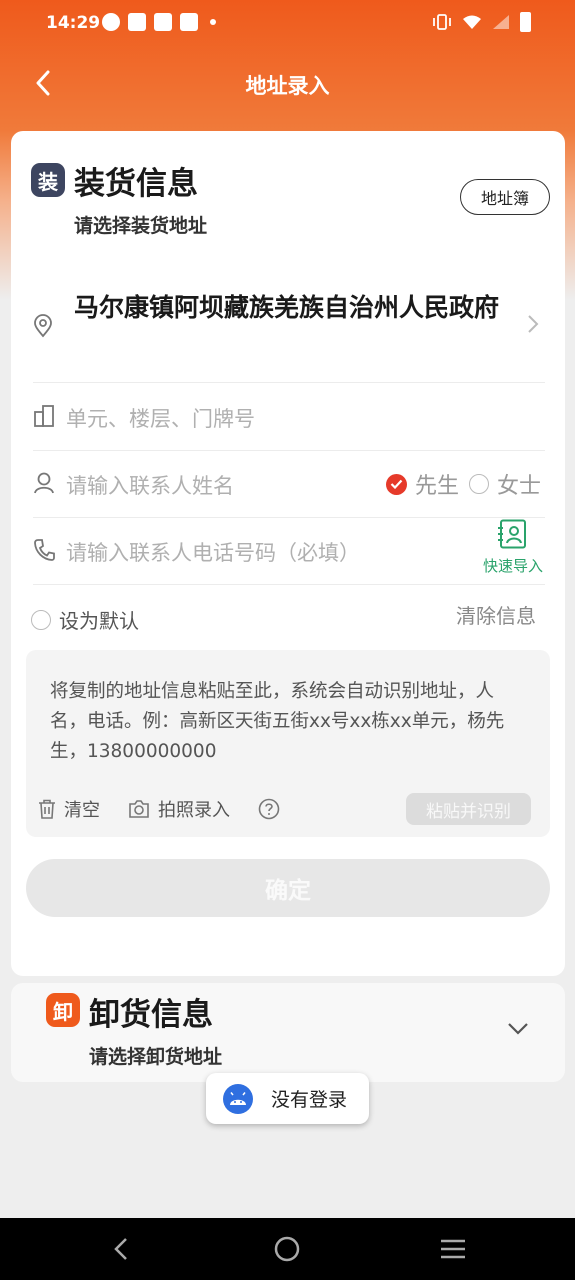  Describe the element at coordinates (136, 184) in the screenshot. I see `loading-section-title: 装货信息` at that location.